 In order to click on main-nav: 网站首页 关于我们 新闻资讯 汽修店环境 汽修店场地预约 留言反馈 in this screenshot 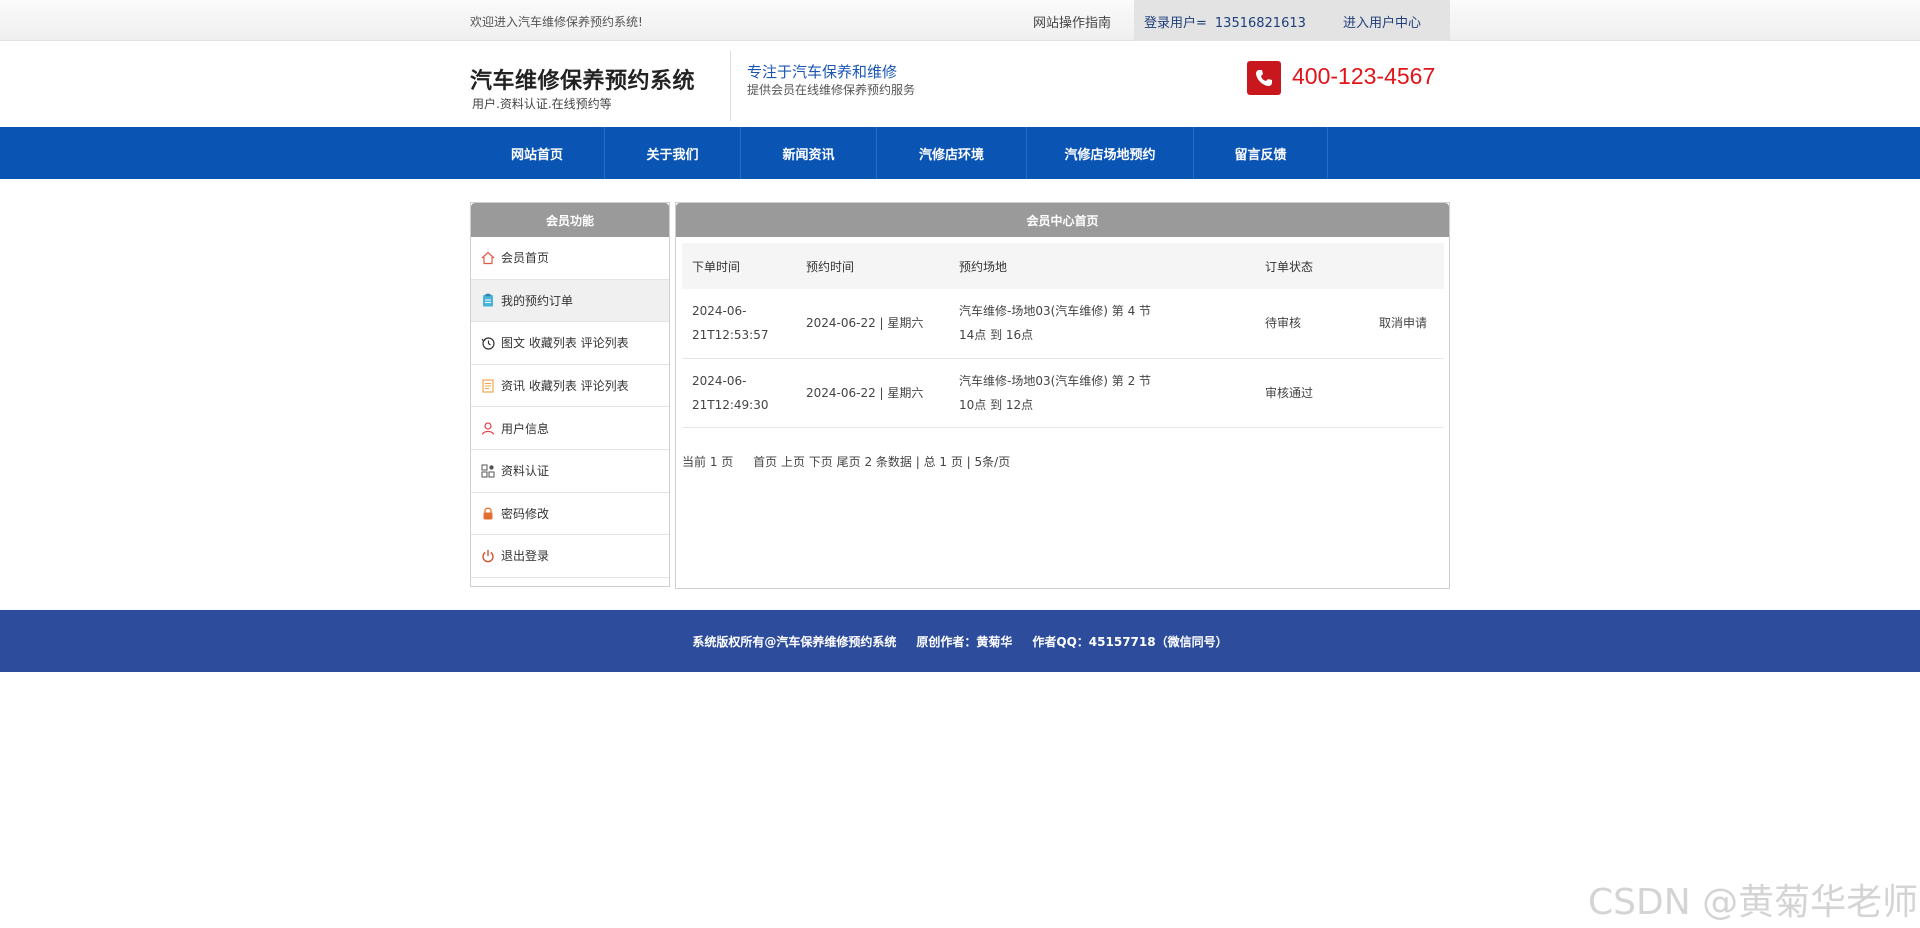, I will do `click(960, 153)`.